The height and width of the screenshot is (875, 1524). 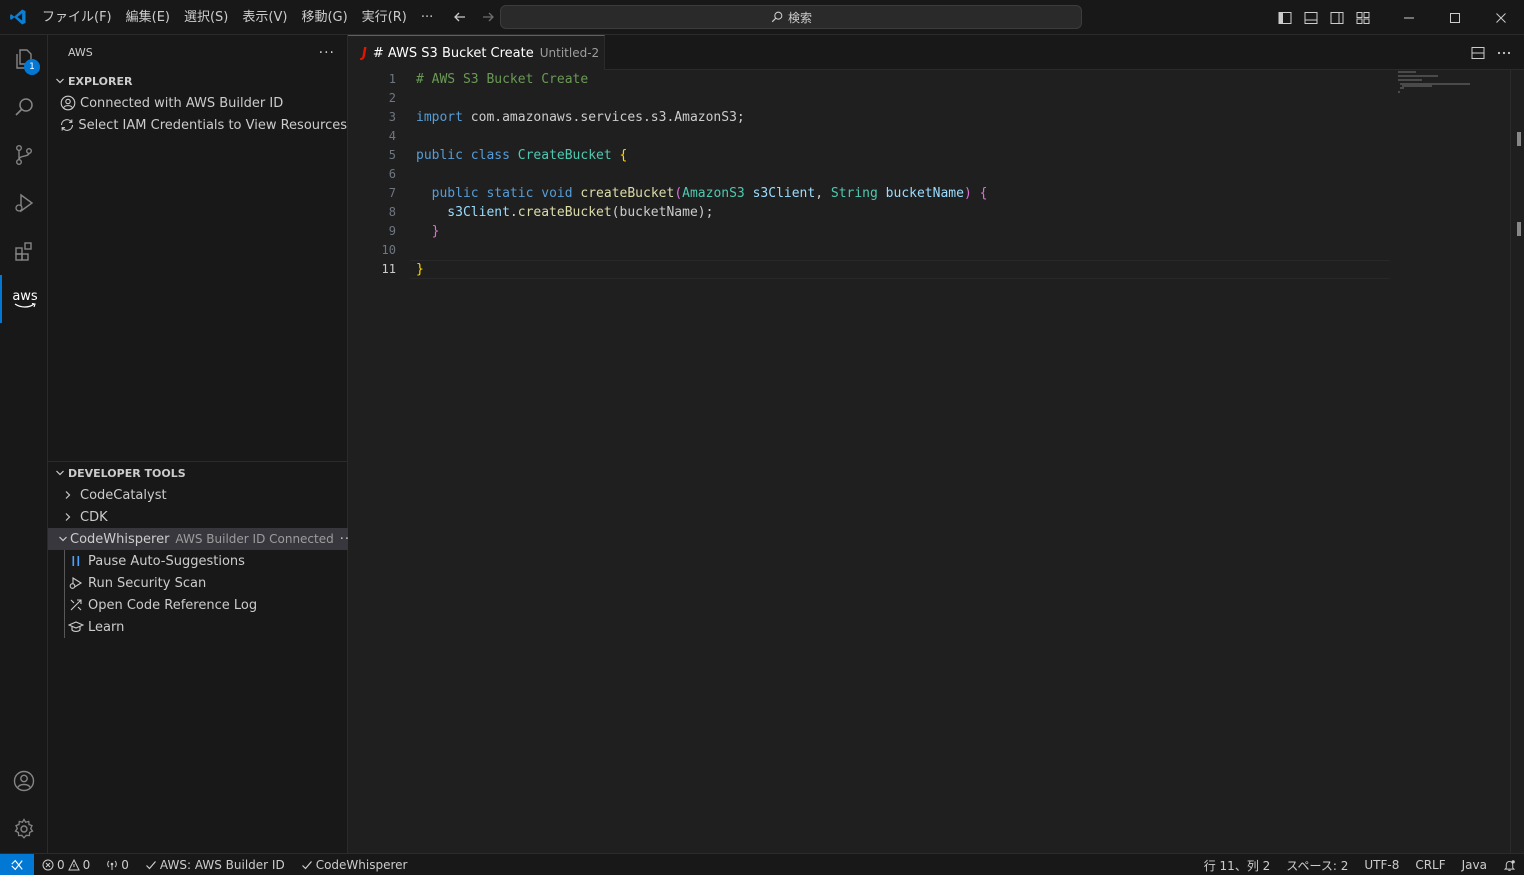 What do you see at coordinates (198, 517) in the screenshot?
I see `tree-item-cdk: CDK` at bounding box center [198, 517].